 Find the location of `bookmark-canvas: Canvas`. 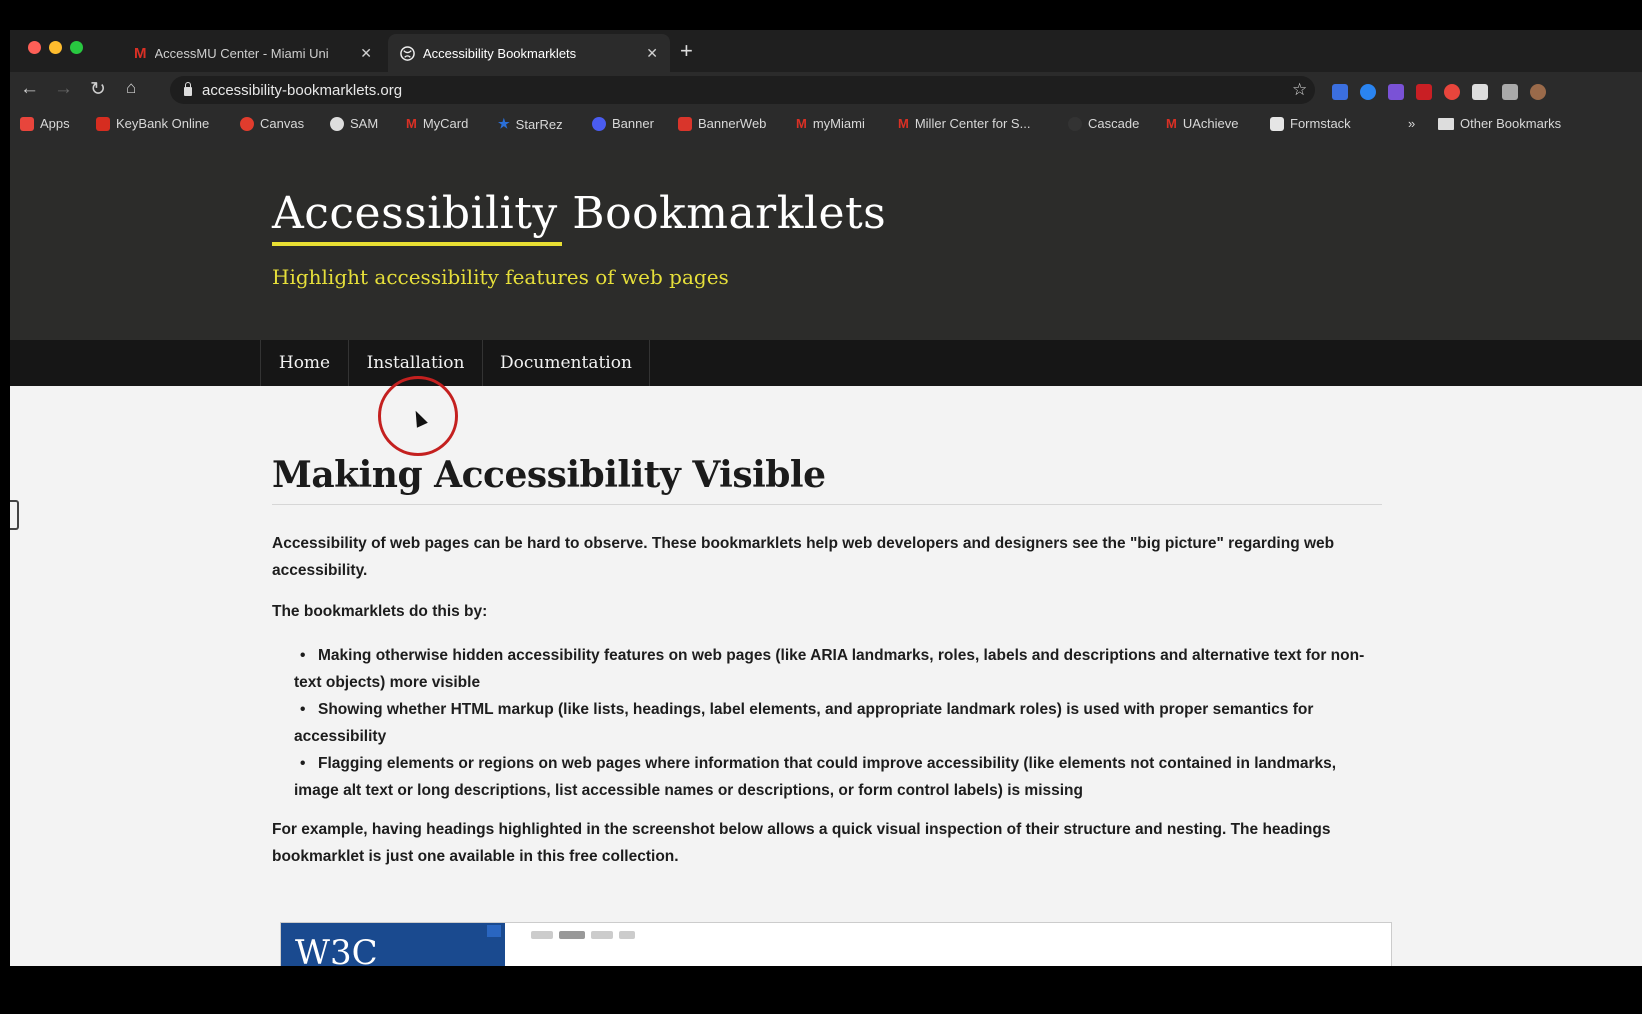

bookmark-canvas: Canvas is located at coordinates (272, 123).